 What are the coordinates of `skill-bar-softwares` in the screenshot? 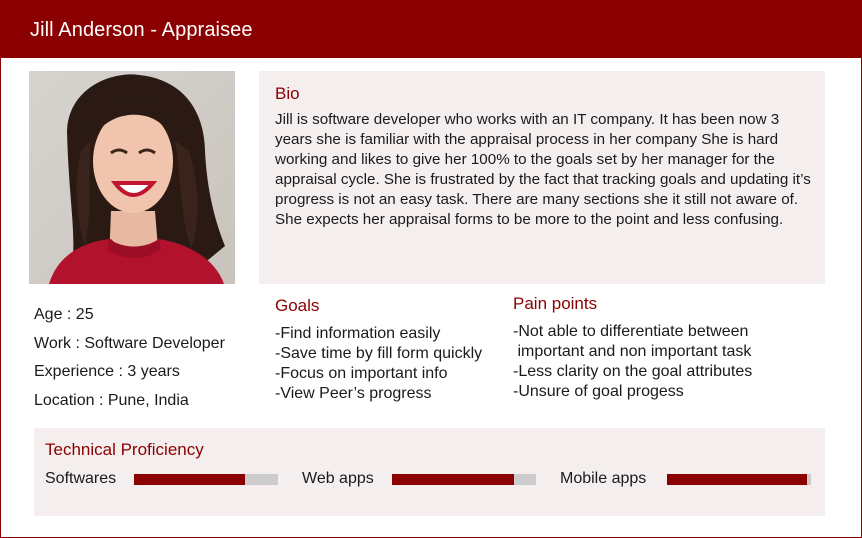 It's located at (206, 479).